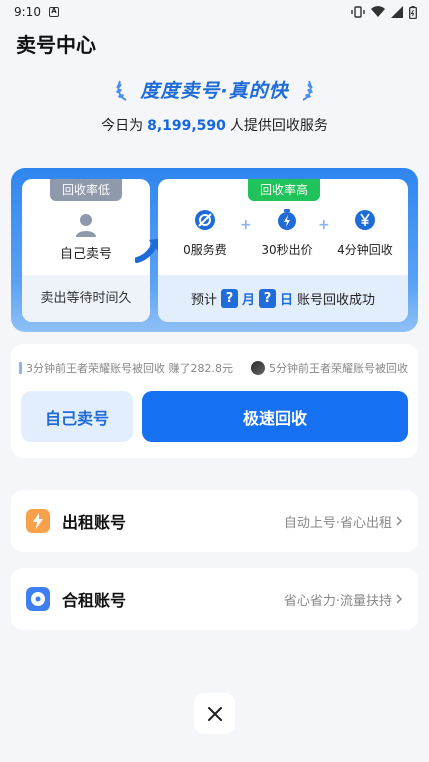 The height and width of the screenshot is (762, 429). I want to click on month-label: 月, so click(248, 300).